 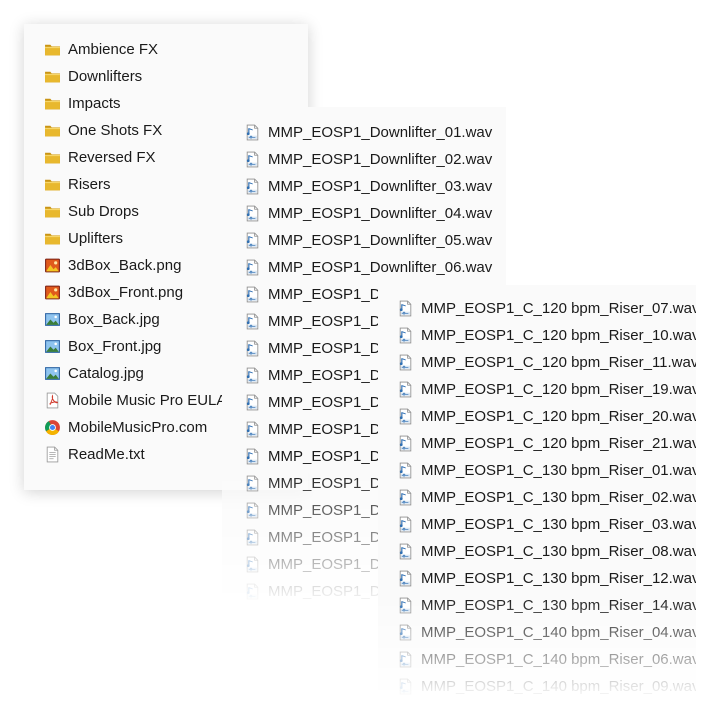 I want to click on riser-file-10: MMP_EOSP1_C_130 bpm_Riser_08.wav, so click(x=537, y=551).